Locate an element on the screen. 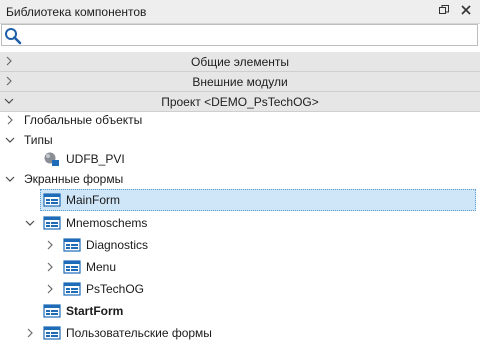 Image resolution: width=480 pixels, height=344 pixels. close-icon is located at coordinates (466, 11).